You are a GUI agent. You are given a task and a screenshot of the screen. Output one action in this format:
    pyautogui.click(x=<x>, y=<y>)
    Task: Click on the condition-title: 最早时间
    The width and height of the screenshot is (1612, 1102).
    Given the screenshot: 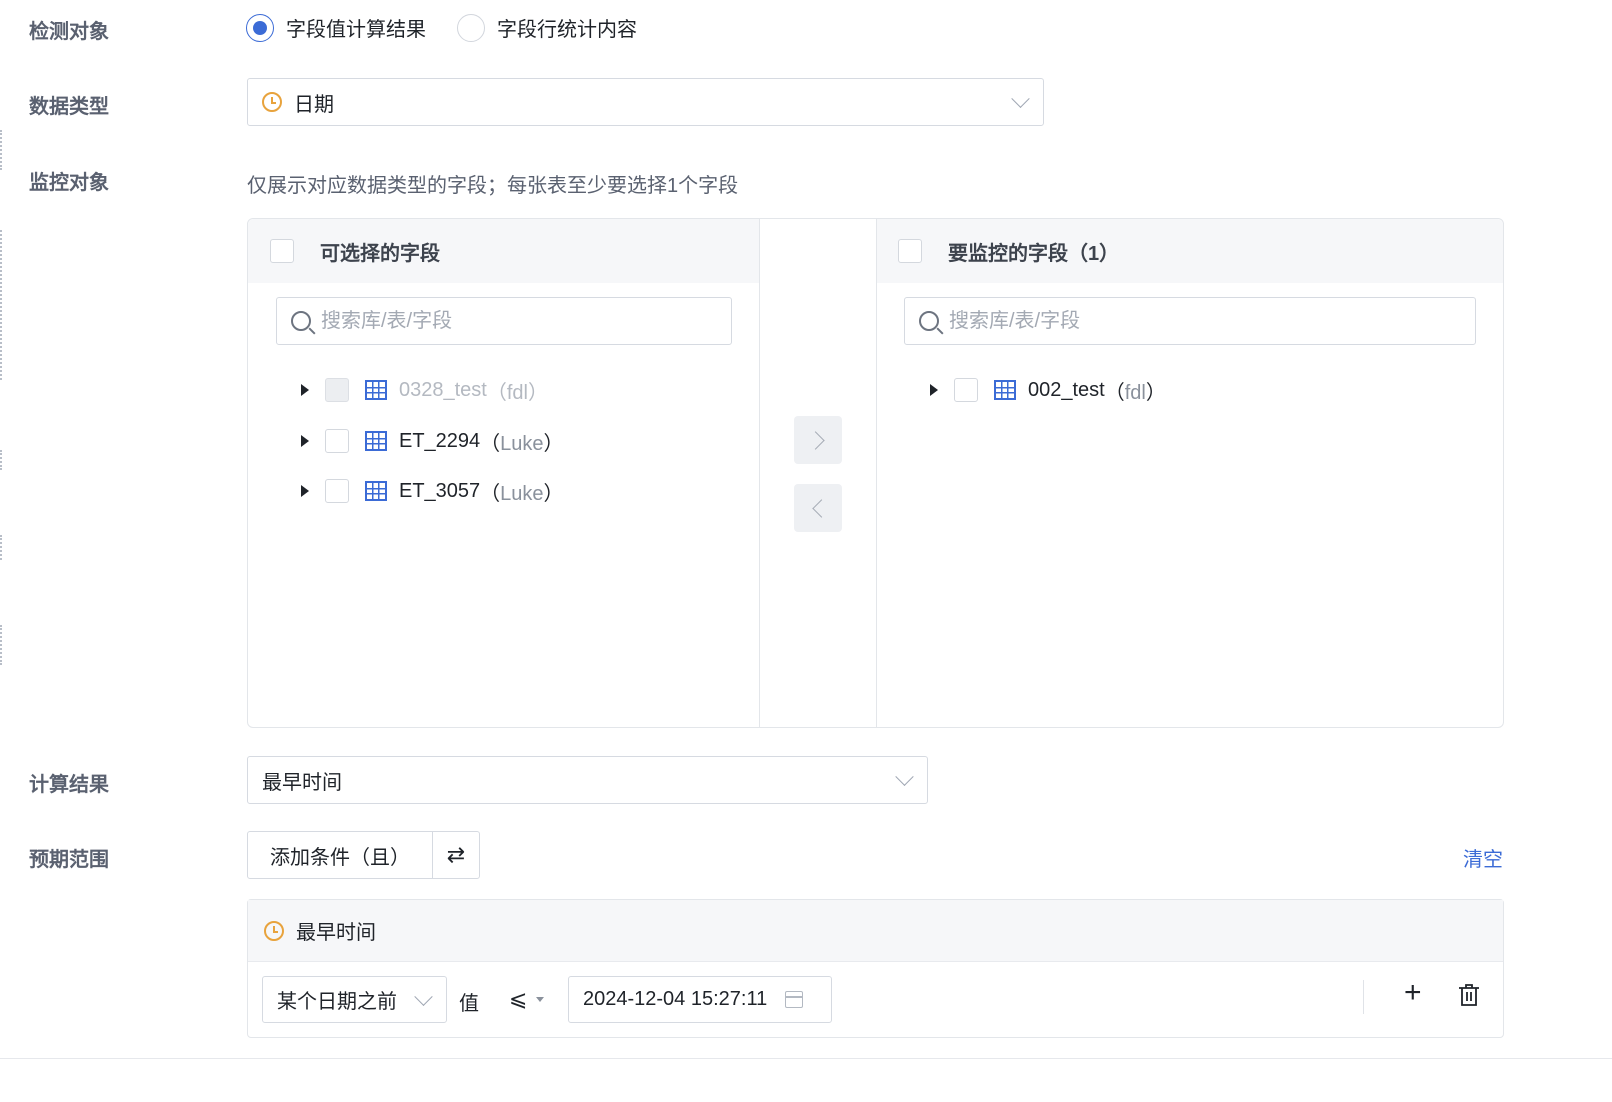 What is the action you would take?
    pyautogui.click(x=336, y=933)
    